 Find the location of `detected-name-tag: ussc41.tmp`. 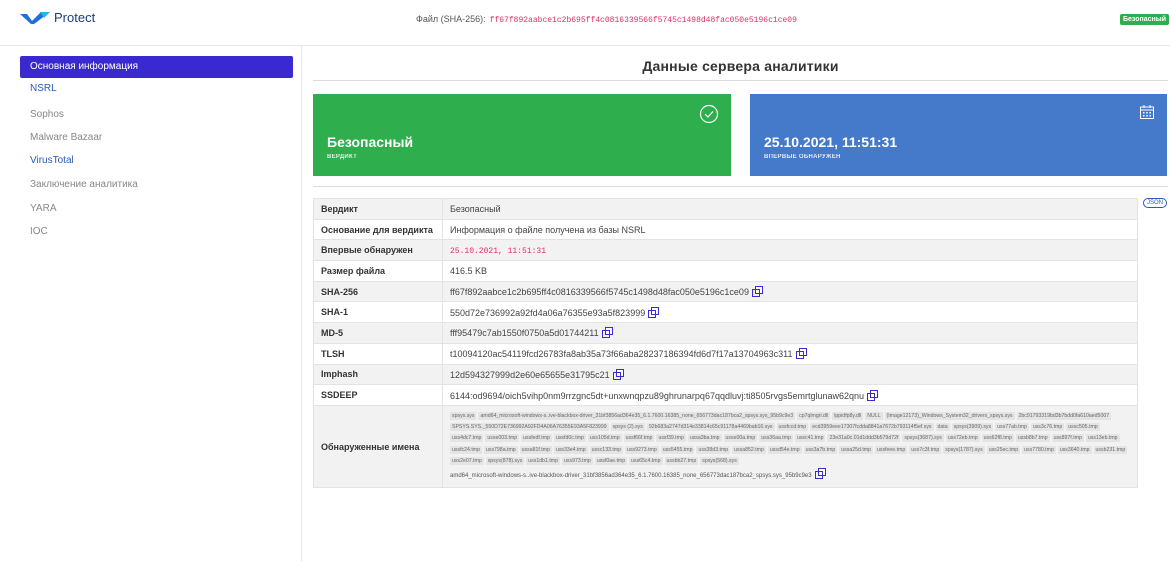

detected-name-tag: ussc41.tmp is located at coordinates (810, 438).